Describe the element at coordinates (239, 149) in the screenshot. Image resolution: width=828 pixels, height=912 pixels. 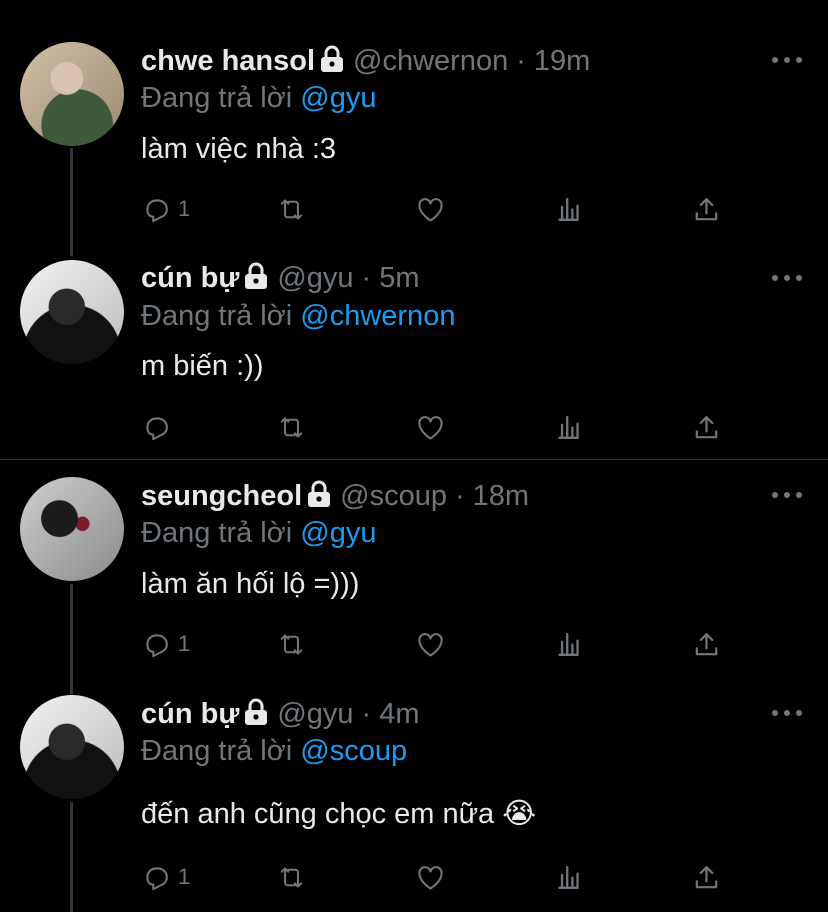
I see `tweet-text: làm việc nhà :3` at that location.